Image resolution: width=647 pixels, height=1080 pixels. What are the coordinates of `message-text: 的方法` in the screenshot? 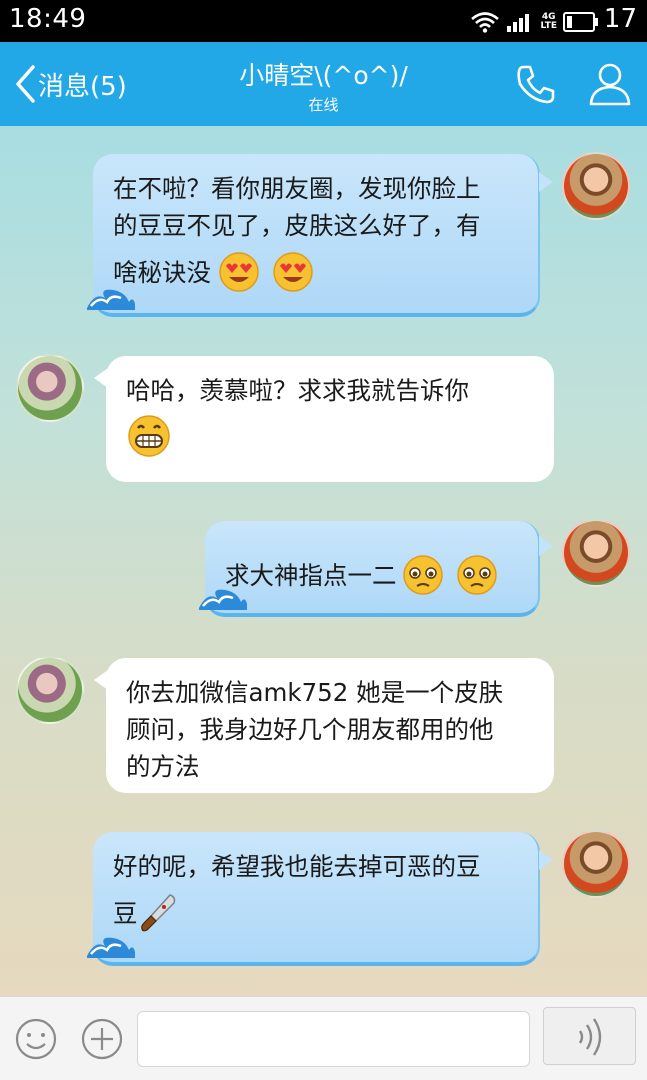 It's located at (163, 766).